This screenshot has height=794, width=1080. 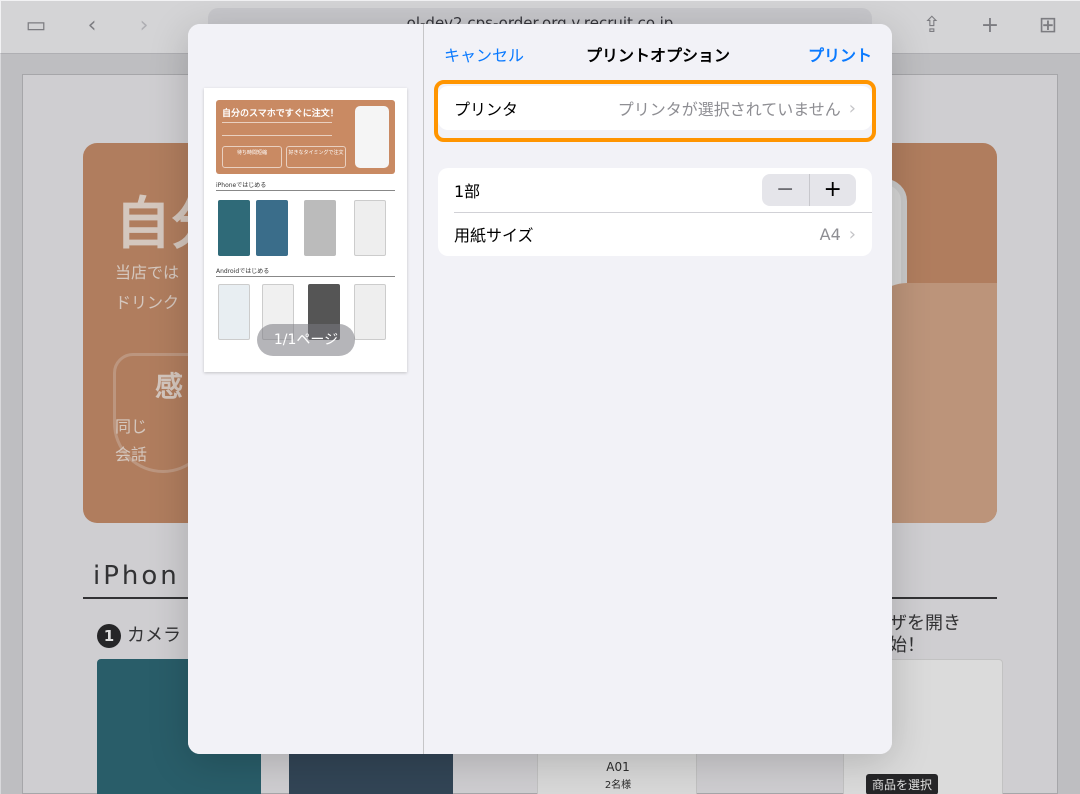 I want to click on thumbnail-text-lines, so click(x=277, y=129).